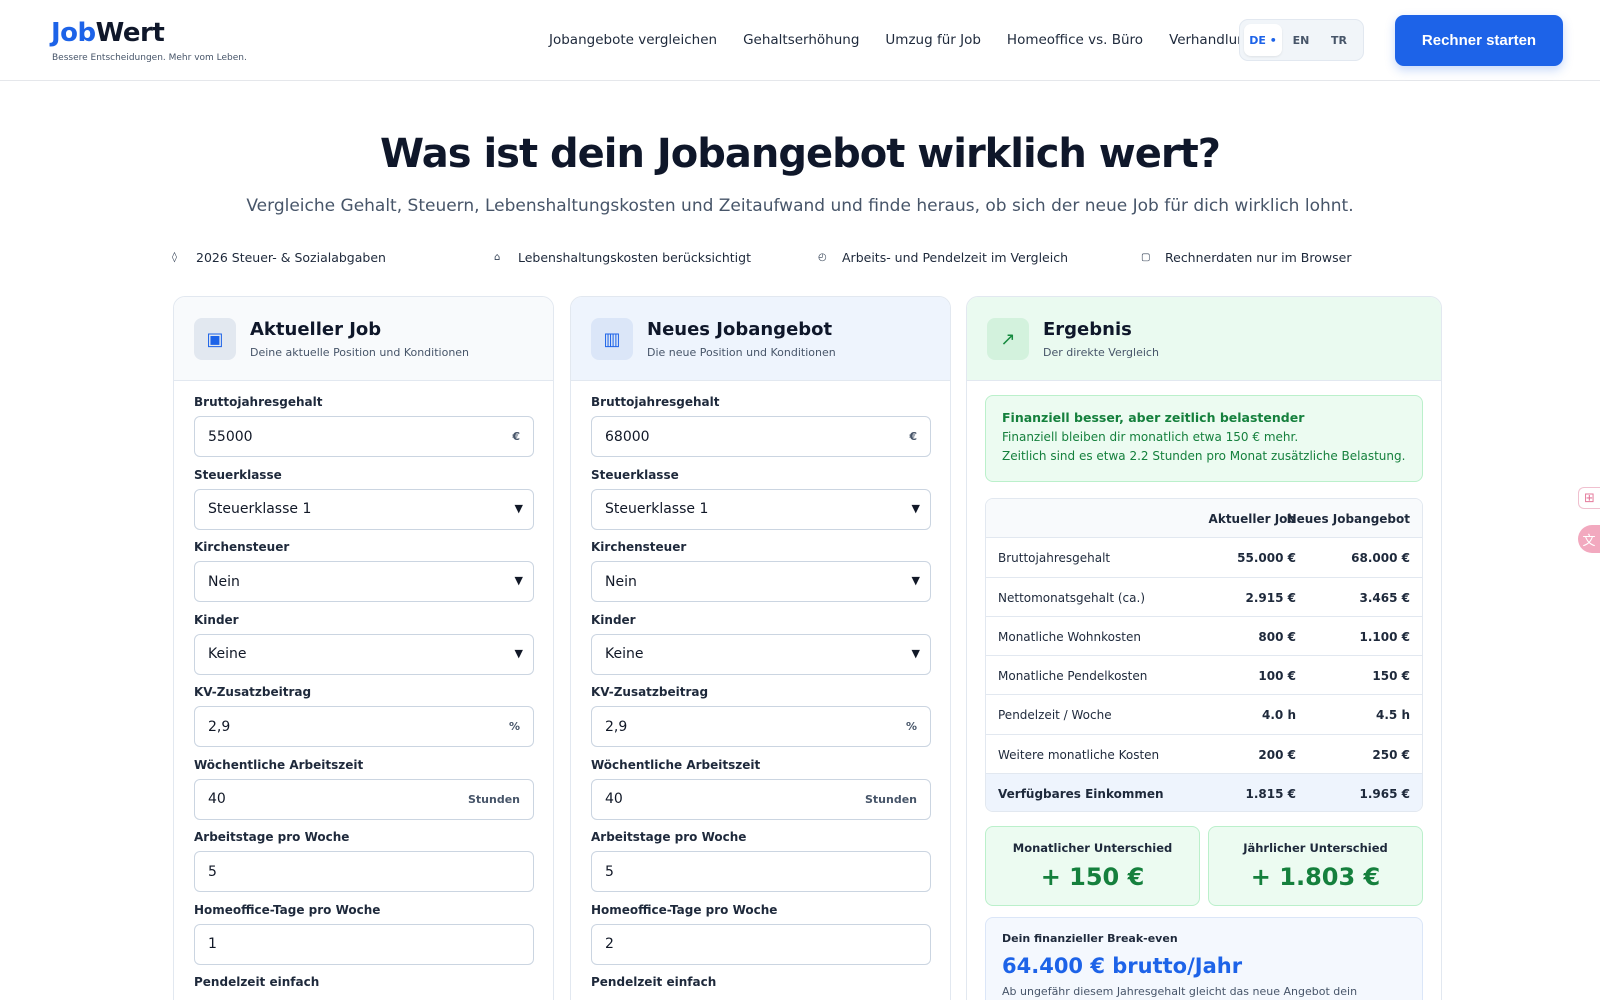  What do you see at coordinates (933, 40) in the screenshot?
I see `nav-link-umzug: Umzug für Job` at bounding box center [933, 40].